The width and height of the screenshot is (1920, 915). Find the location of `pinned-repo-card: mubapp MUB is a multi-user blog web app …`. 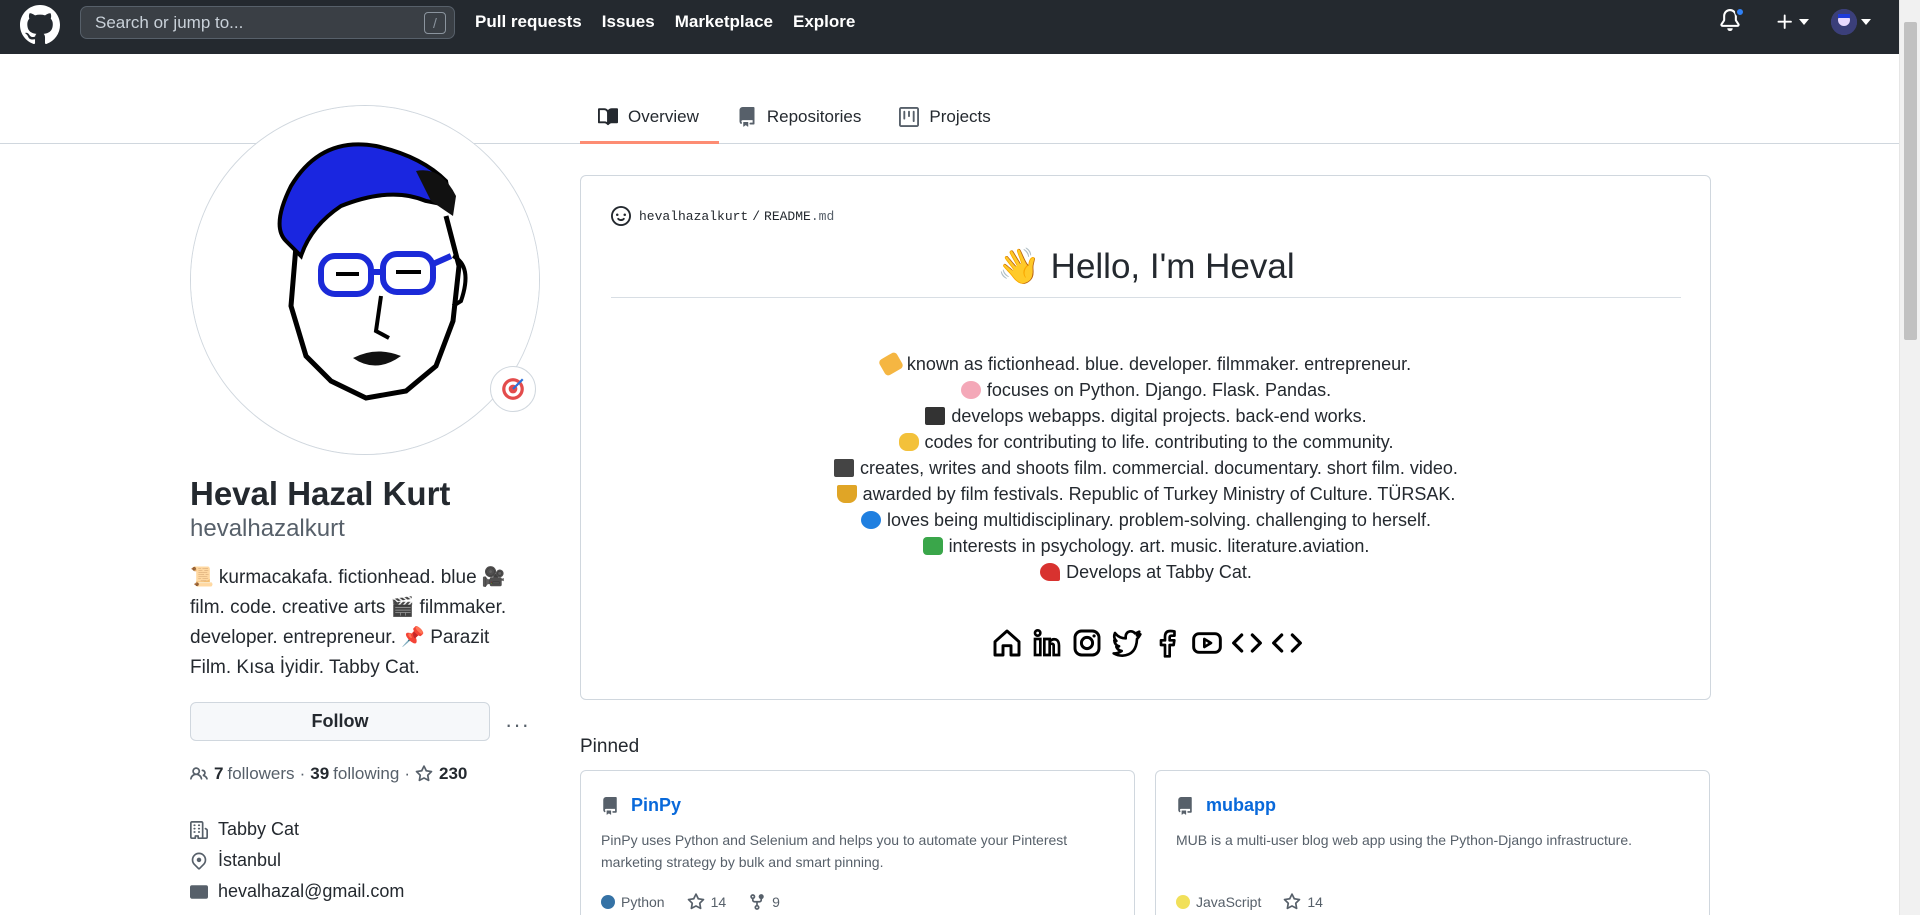

pinned-repo-card: mubapp MUB is a multi-user blog web app … is located at coordinates (1432, 842).